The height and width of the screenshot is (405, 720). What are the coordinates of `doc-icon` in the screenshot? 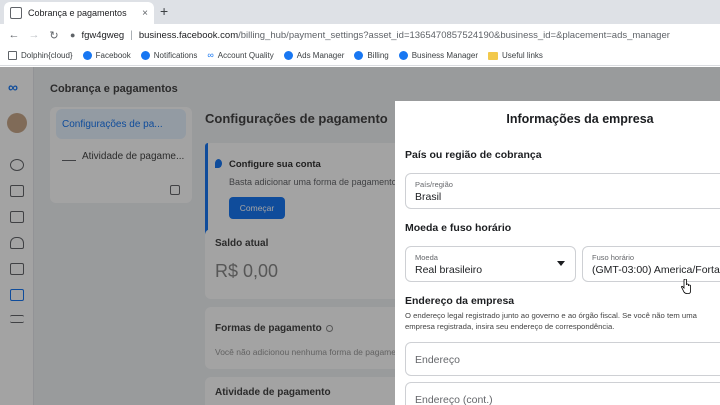 It's located at (12, 55).